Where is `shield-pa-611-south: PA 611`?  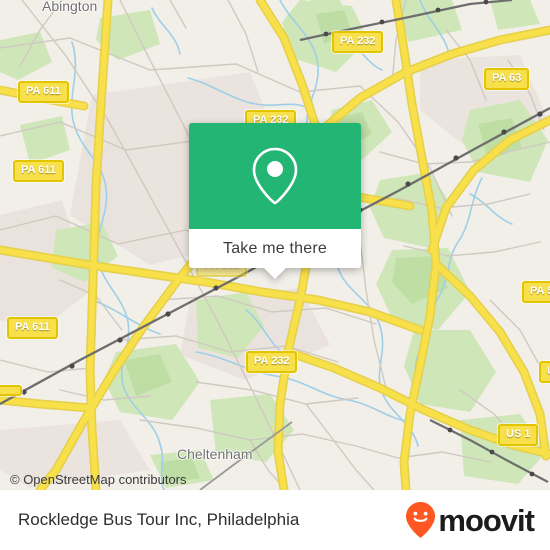
shield-pa-611-south: PA 611 is located at coordinates (32, 328).